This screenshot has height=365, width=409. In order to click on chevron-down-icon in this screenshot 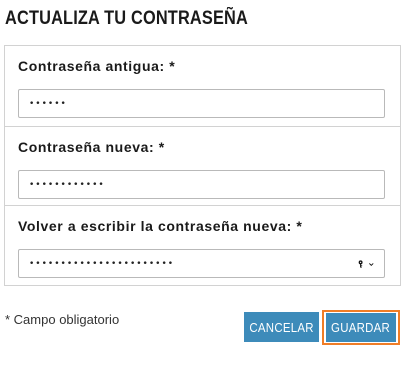, I will do `click(371, 264)`.